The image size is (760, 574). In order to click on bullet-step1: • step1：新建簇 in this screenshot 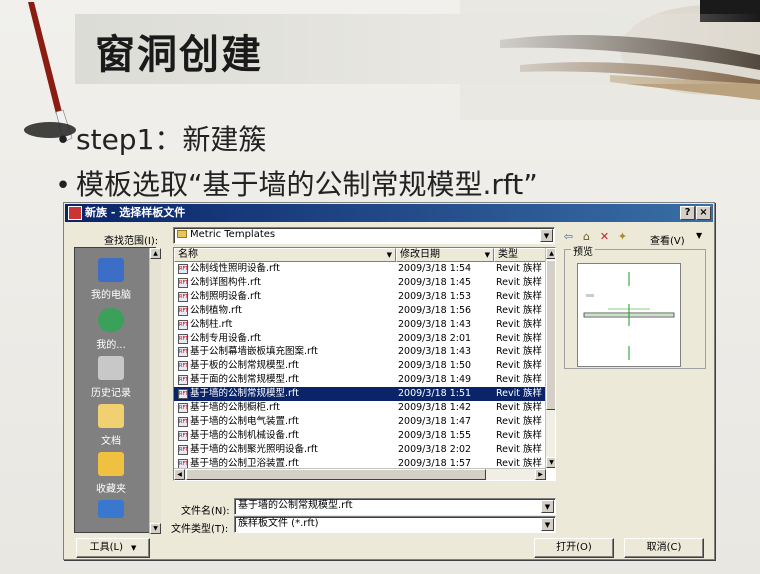, I will do `click(158, 138)`.